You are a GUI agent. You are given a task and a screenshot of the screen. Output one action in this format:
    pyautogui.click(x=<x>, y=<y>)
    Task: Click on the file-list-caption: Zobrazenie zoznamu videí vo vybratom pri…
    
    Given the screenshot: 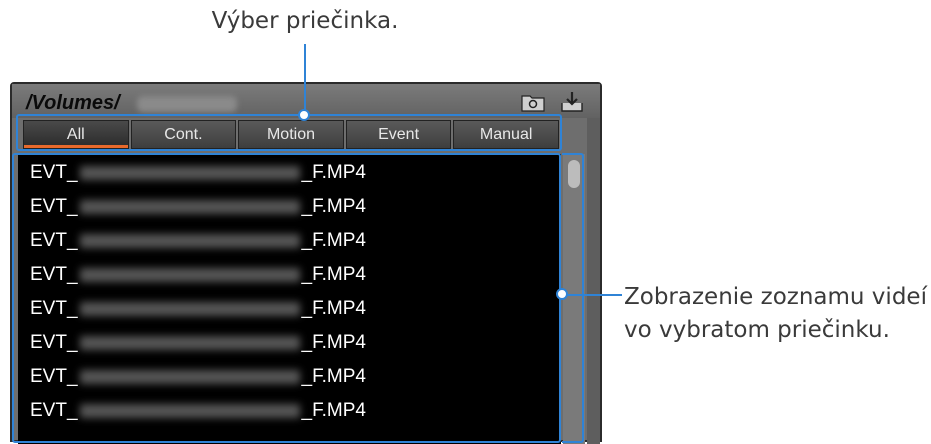 What is the action you would take?
    pyautogui.click(x=776, y=314)
    